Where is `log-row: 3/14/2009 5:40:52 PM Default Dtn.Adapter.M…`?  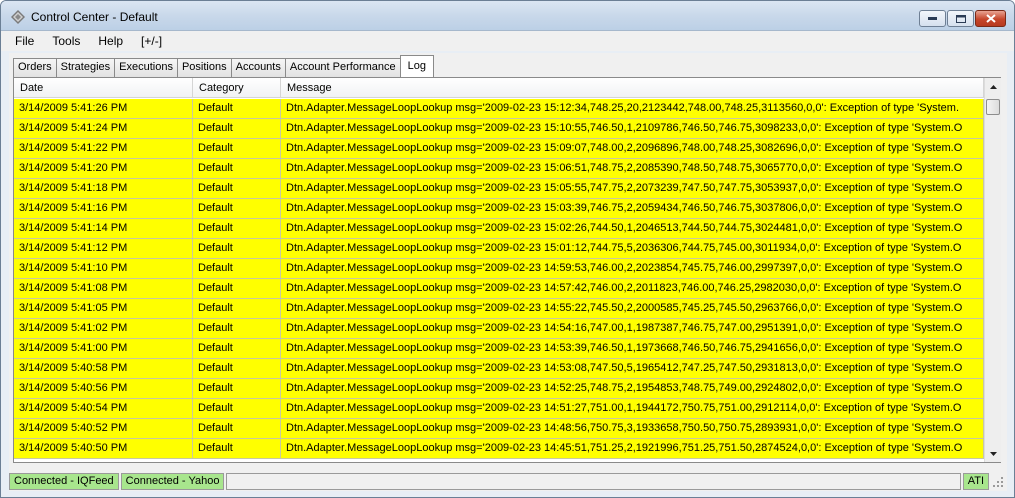 log-row: 3/14/2009 5:40:52 PM Default Dtn.Adapter.M… is located at coordinates (499, 429).